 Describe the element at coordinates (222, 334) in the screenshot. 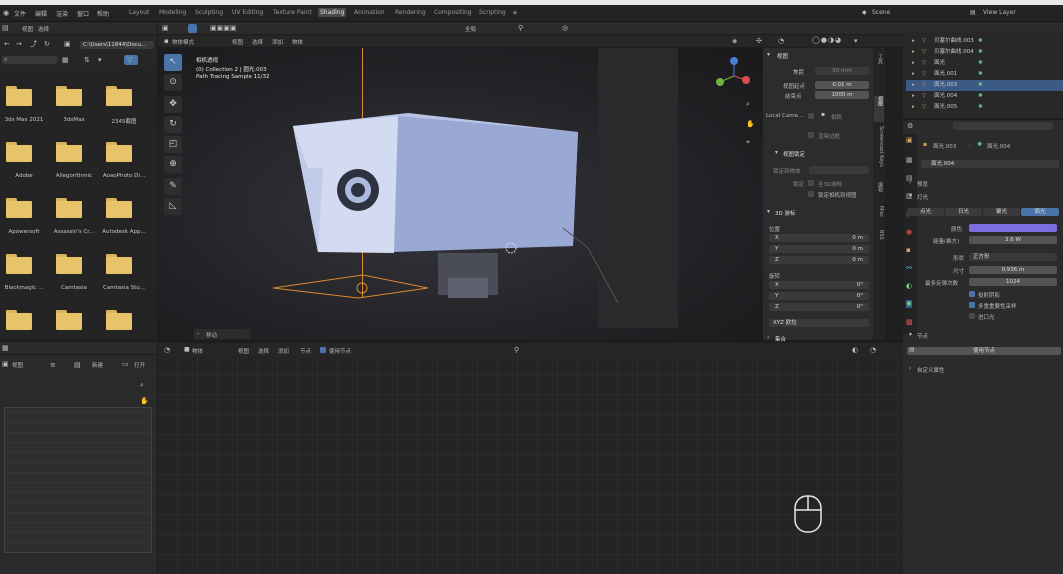

I see `operator-panel: › 移动` at that location.